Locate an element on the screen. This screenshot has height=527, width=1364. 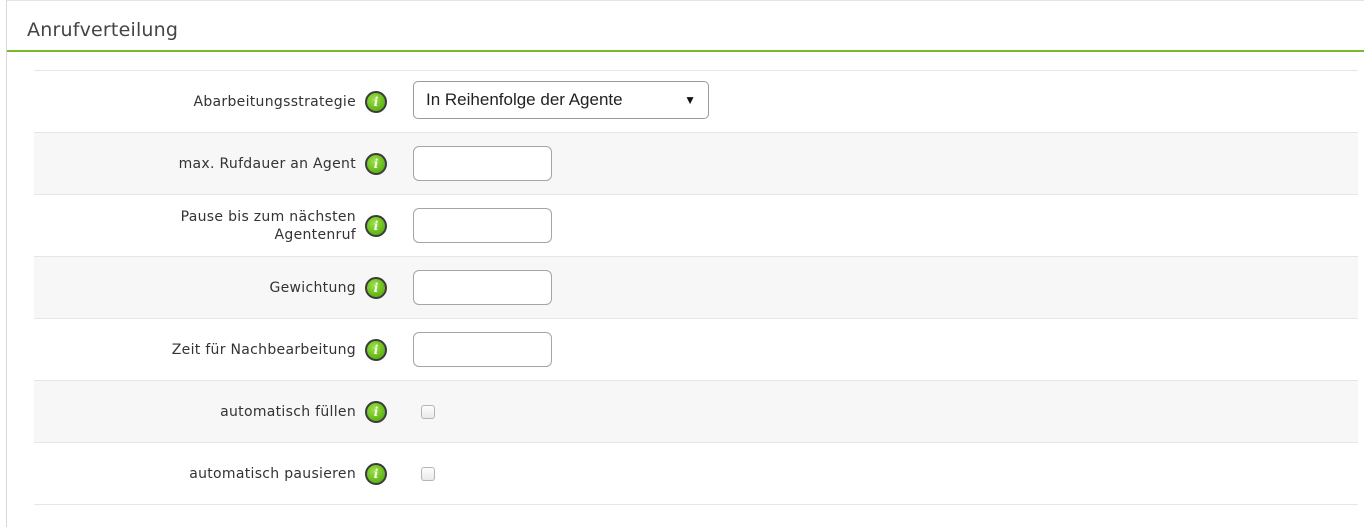
weight-input is located at coordinates (482, 287).